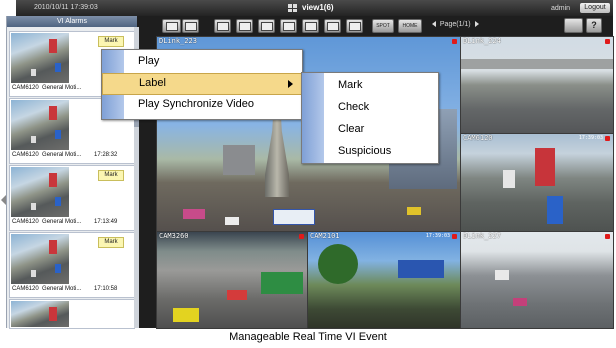 The height and width of the screenshot is (348, 616). I want to click on alarm-time: 17:13:49, so click(106, 222).